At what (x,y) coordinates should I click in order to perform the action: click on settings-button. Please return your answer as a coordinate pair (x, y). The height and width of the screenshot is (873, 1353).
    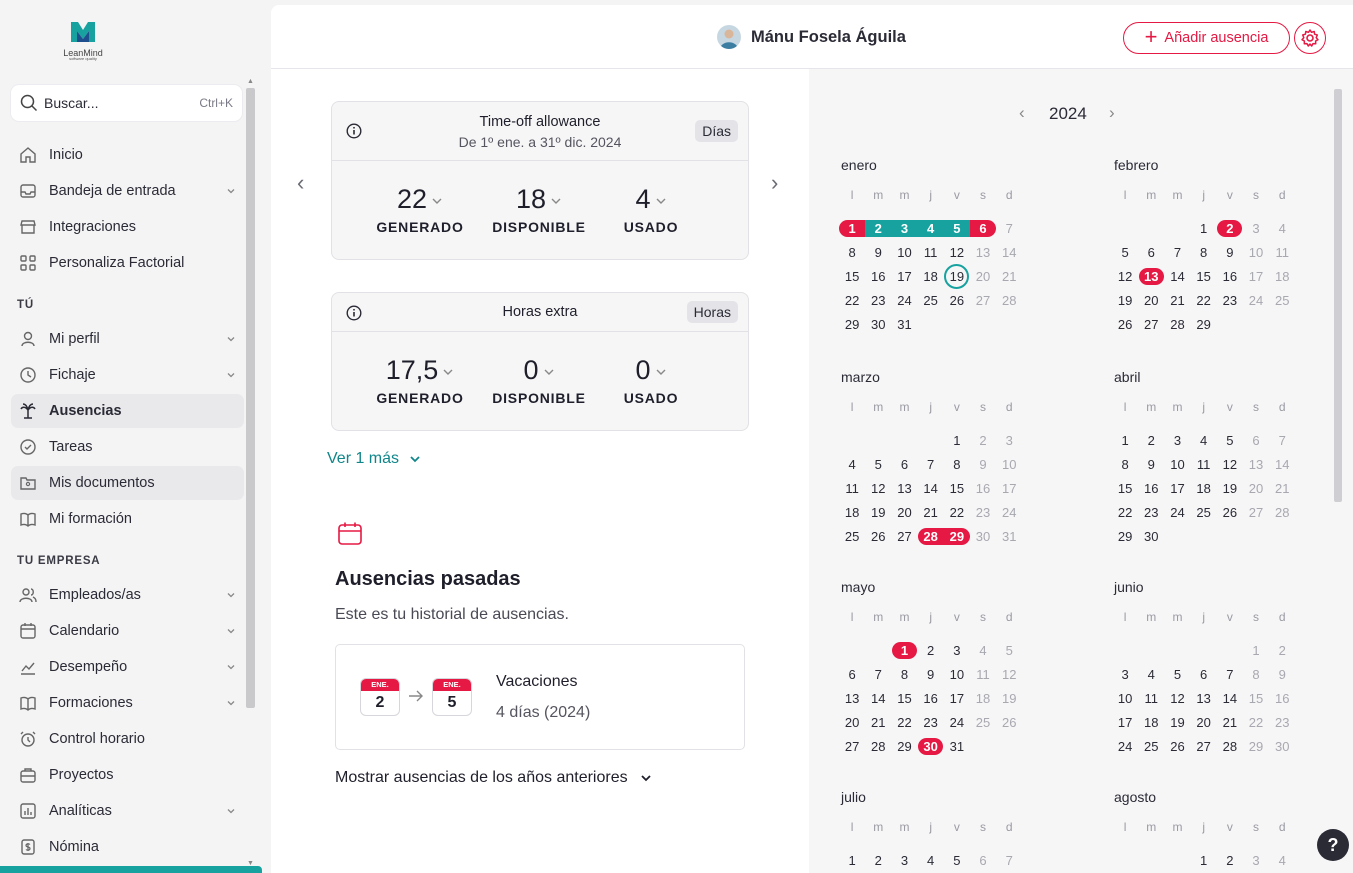
    Looking at the image, I should click on (1310, 38).